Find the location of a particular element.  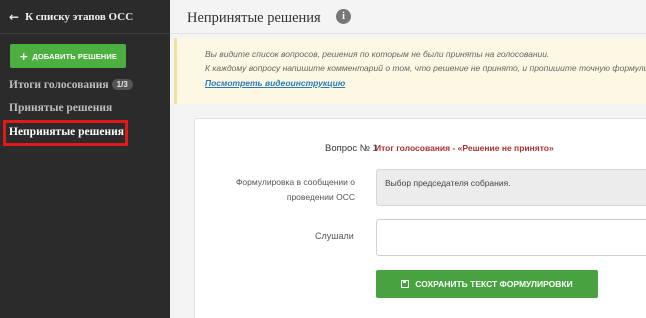

save-button-label: СОХРАНИТЬ ТЕКСТ ФОРМУЛИРОВКИ is located at coordinates (494, 284).